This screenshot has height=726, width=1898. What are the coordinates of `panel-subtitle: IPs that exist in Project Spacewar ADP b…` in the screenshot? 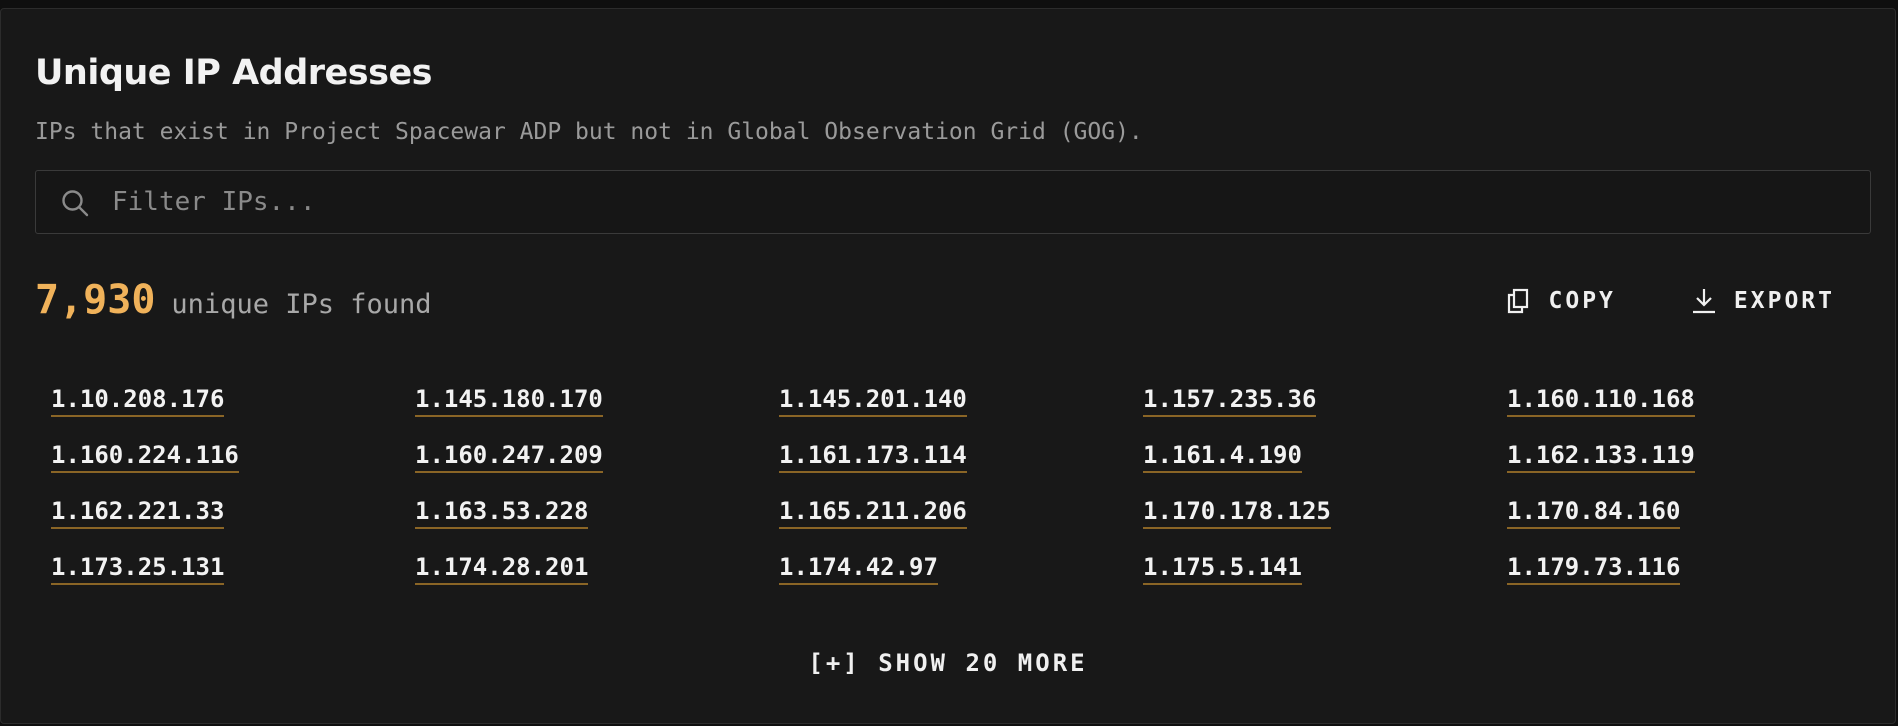 It's located at (589, 132).